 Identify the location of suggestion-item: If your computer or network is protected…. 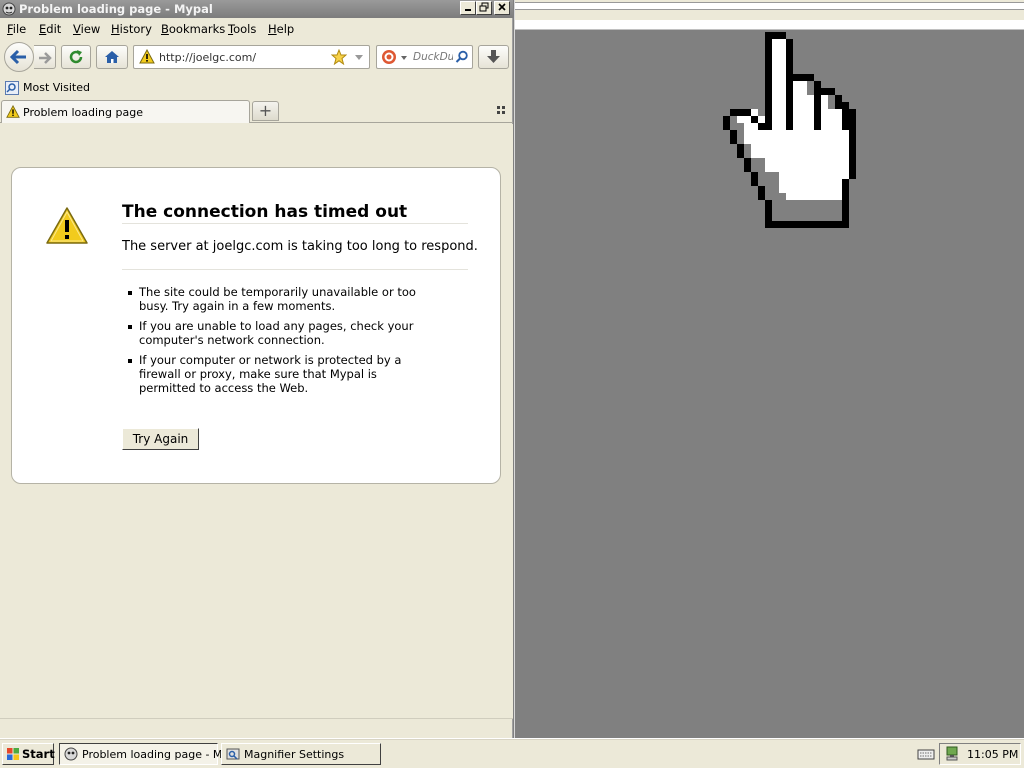
(275, 374).